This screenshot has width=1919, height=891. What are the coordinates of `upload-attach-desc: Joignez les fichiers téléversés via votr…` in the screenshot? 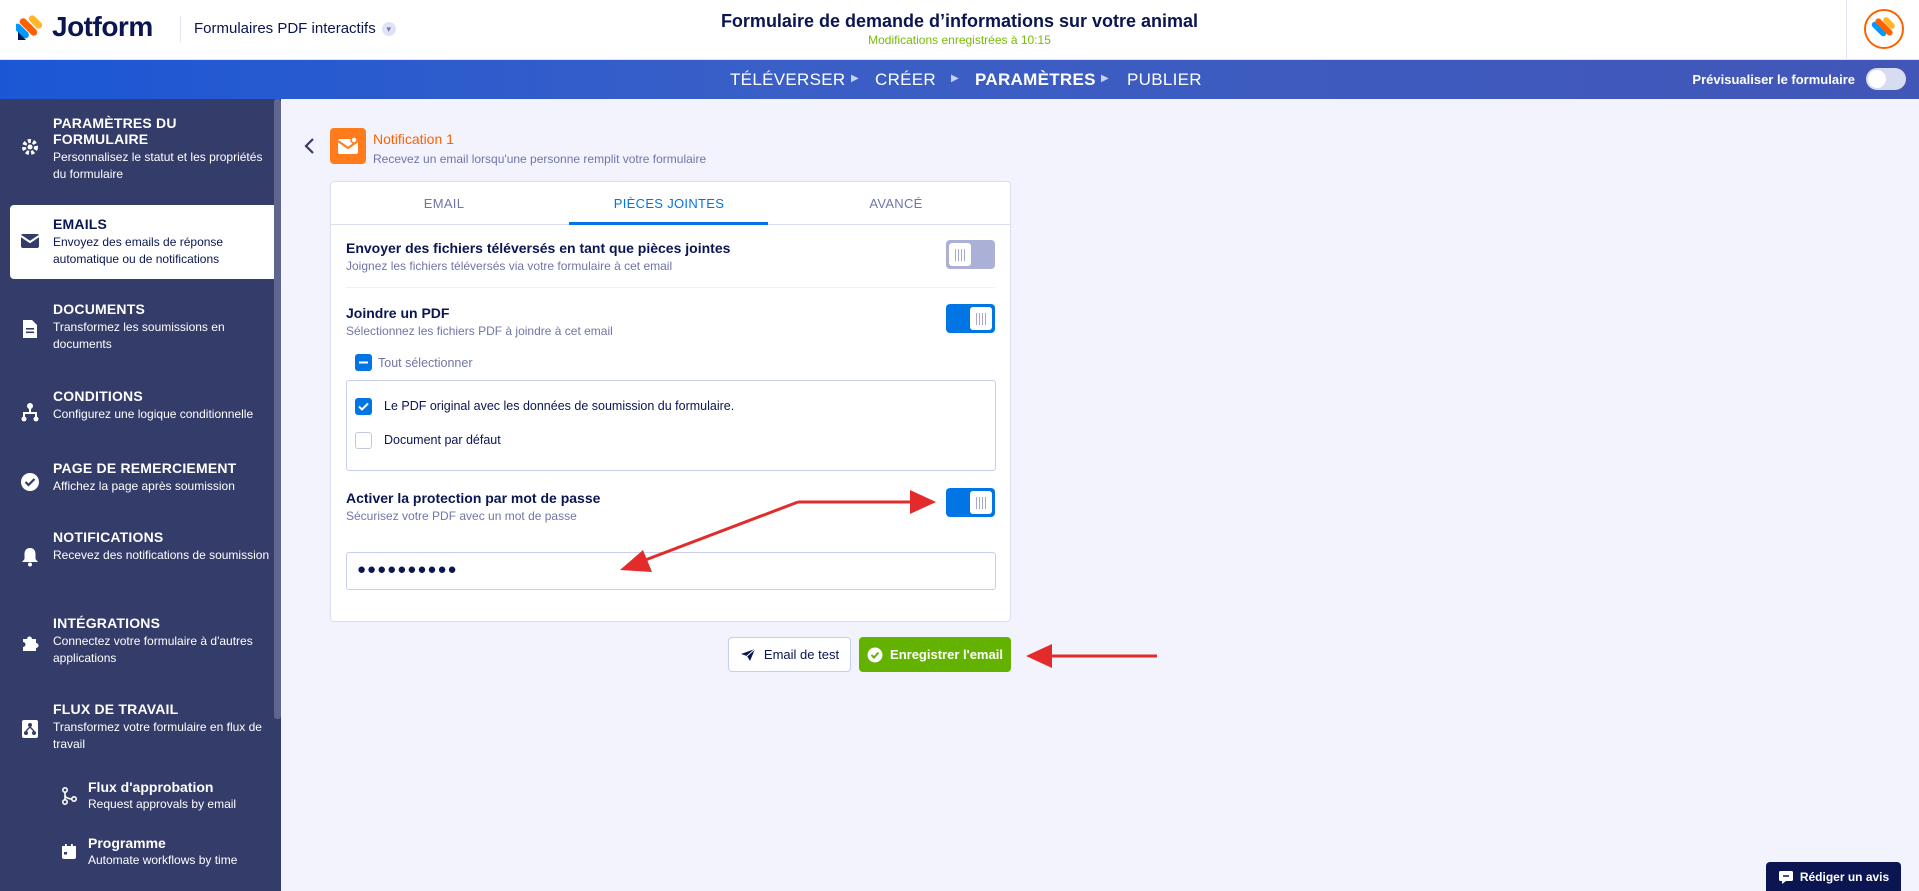 It's located at (509, 266).